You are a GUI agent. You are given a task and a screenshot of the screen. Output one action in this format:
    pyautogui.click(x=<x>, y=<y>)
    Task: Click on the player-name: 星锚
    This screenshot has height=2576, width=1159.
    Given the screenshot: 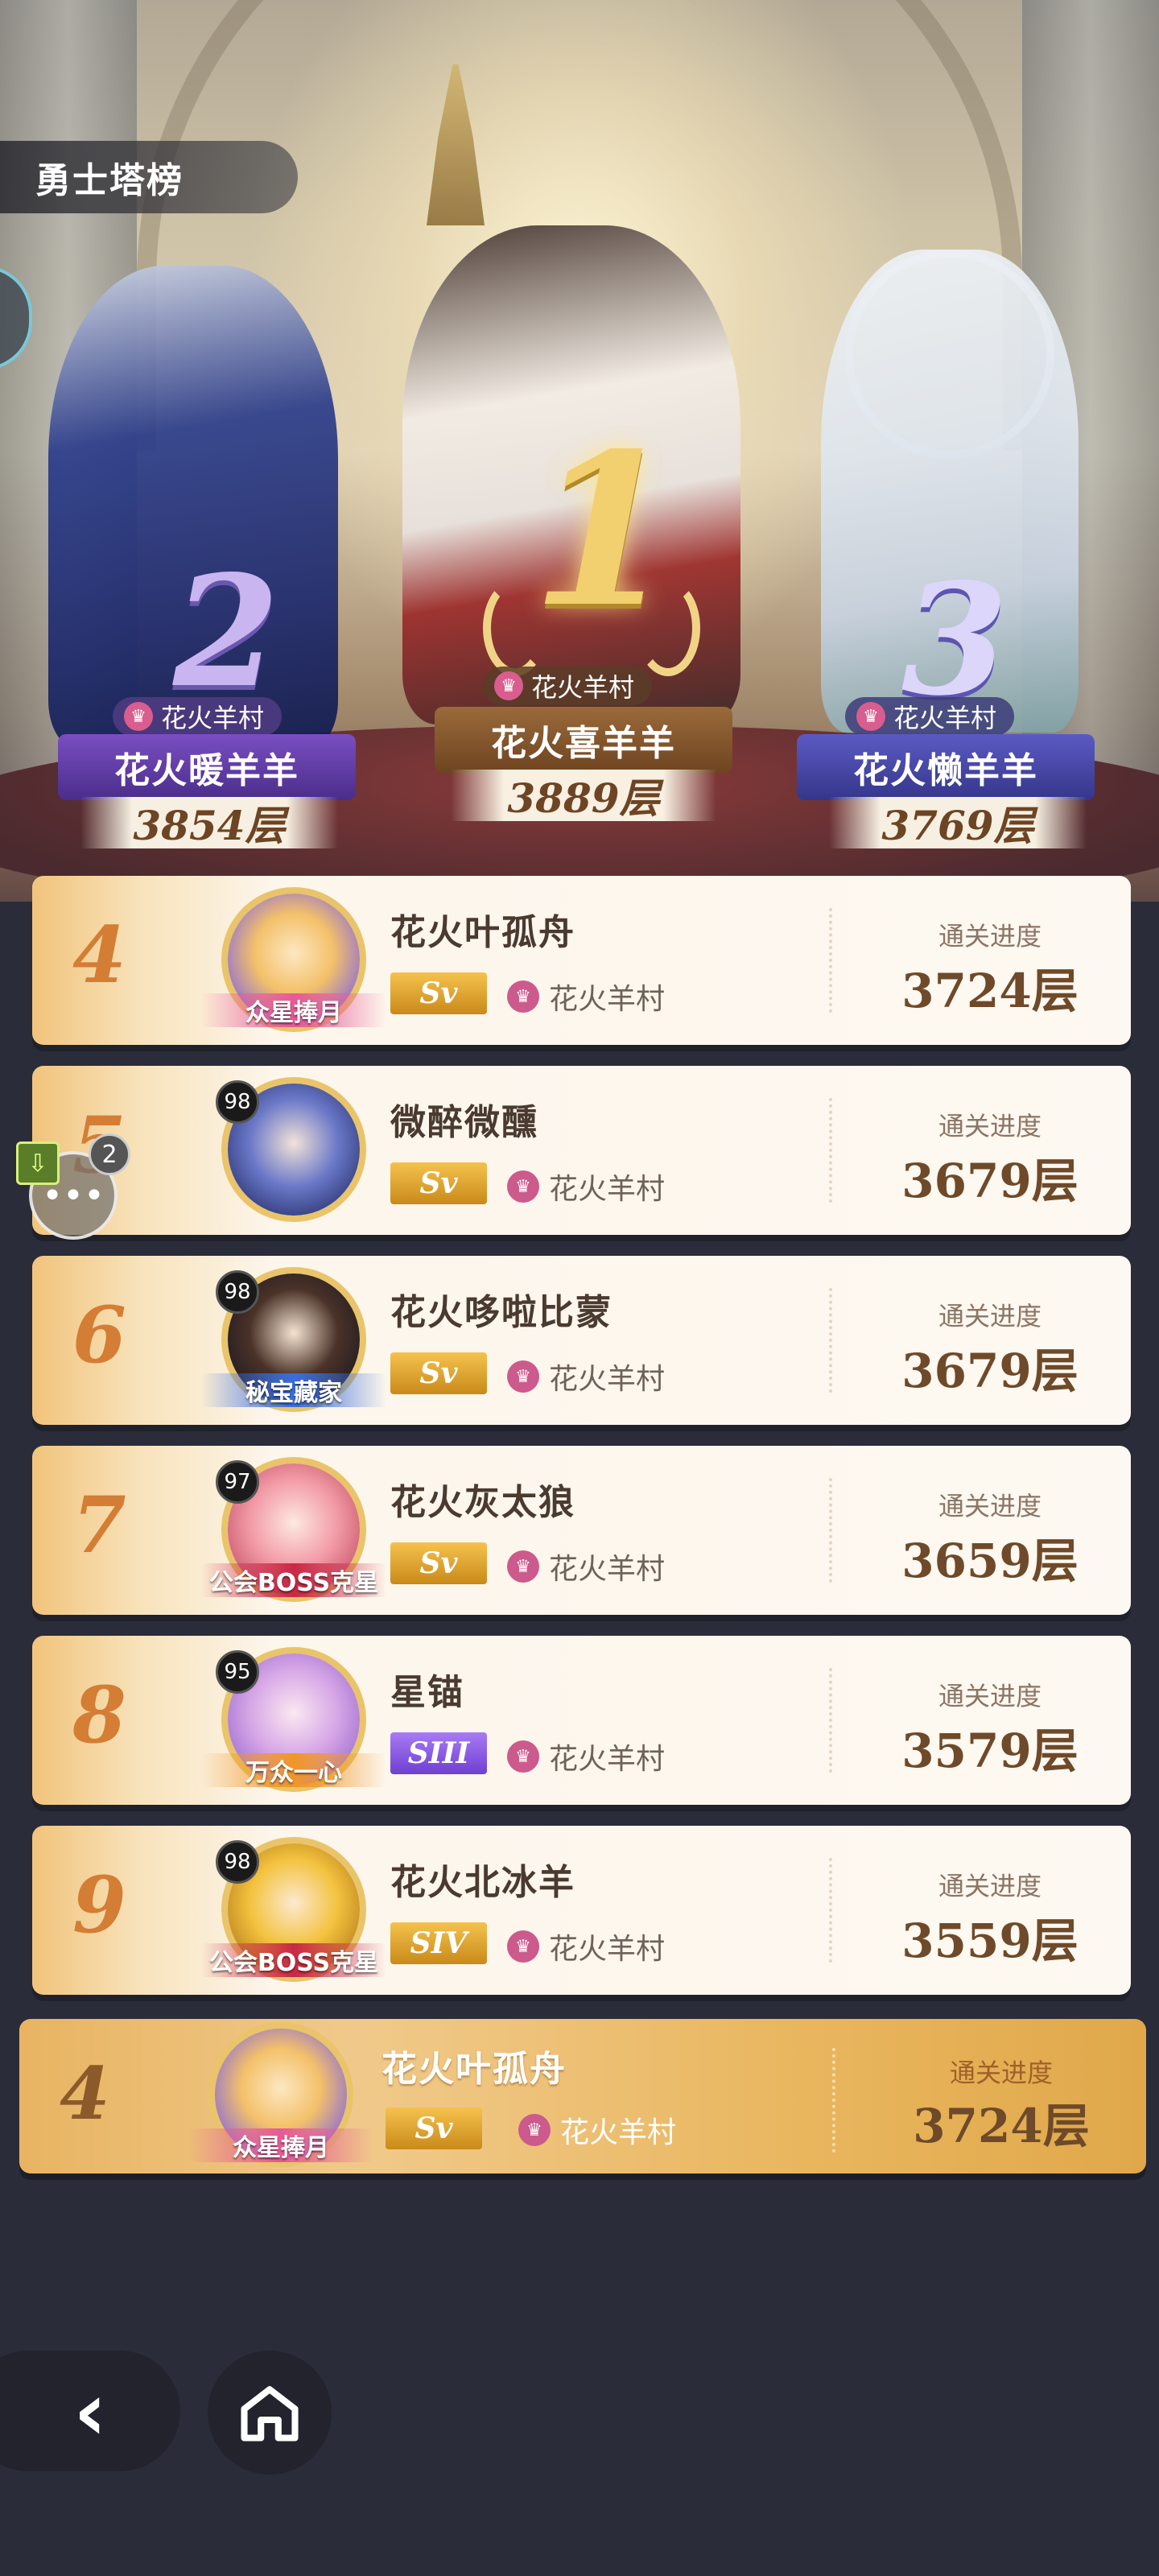 What is the action you would take?
    pyautogui.click(x=427, y=1692)
    